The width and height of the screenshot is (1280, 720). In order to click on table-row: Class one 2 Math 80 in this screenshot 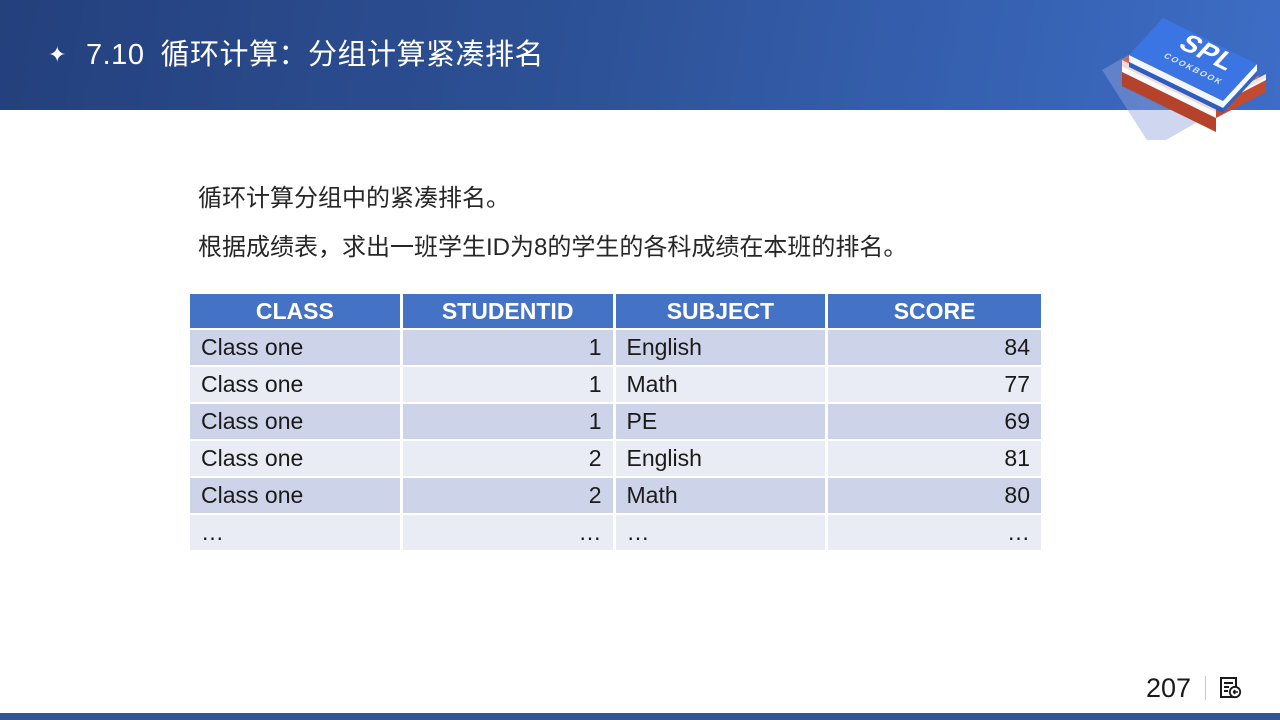, I will do `click(615, 496)`.